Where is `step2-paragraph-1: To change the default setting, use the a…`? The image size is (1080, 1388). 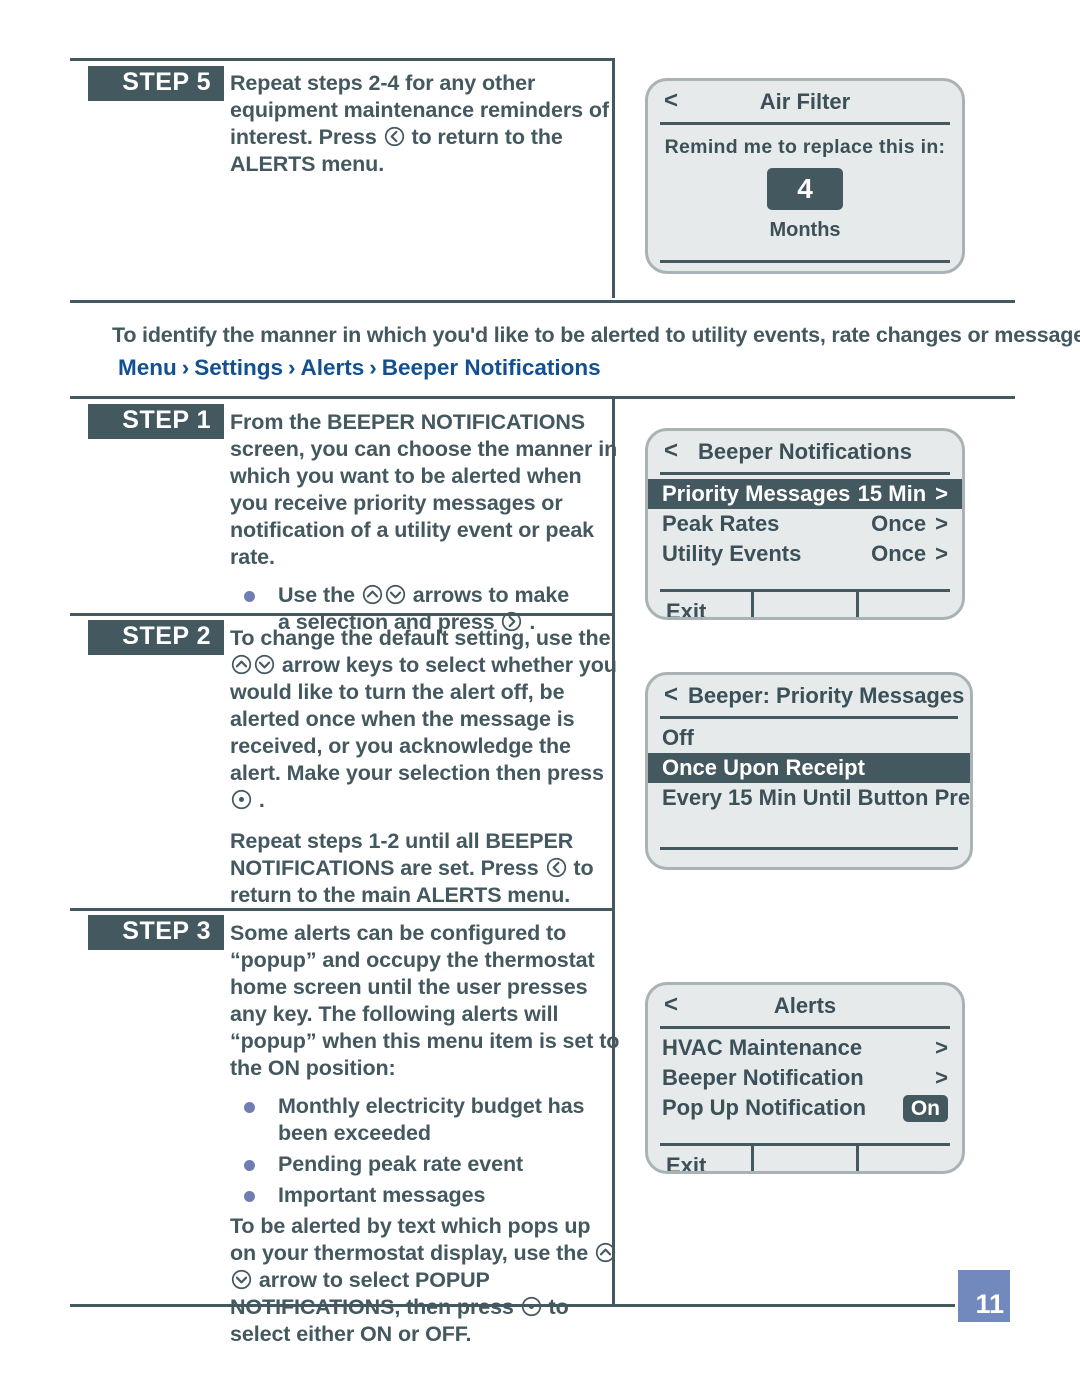
step2-paragraph-1: To change the default setting, use the a… is located at coordinates (423, 719).